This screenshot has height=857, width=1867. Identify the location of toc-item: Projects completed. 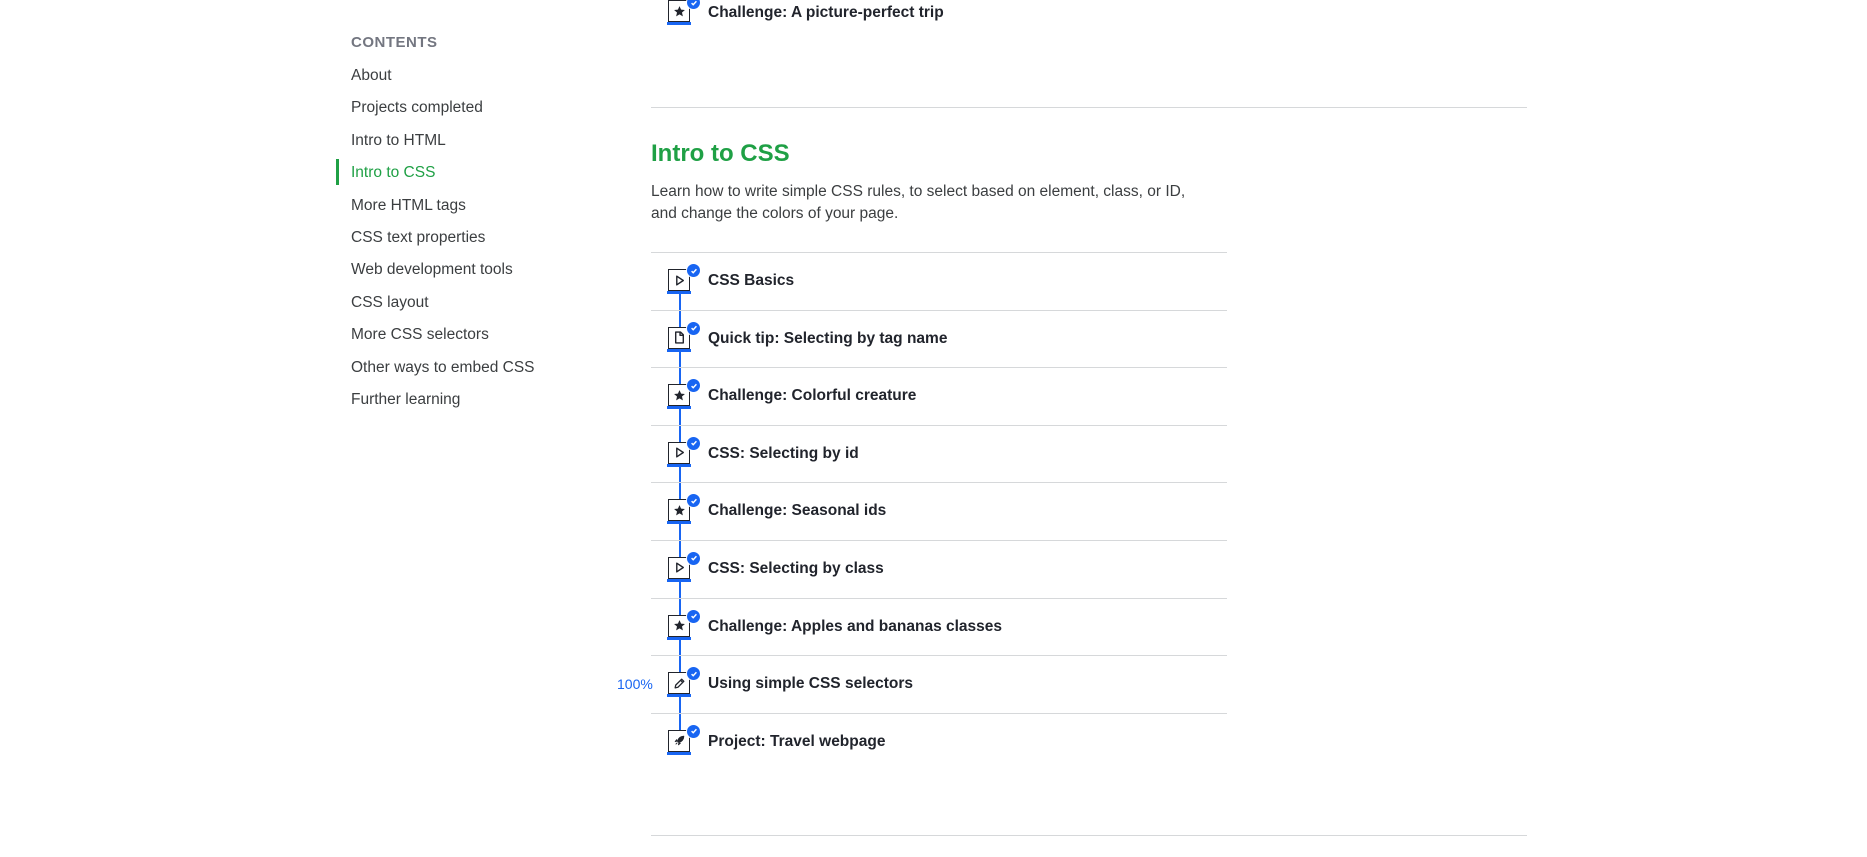
(435, 112).